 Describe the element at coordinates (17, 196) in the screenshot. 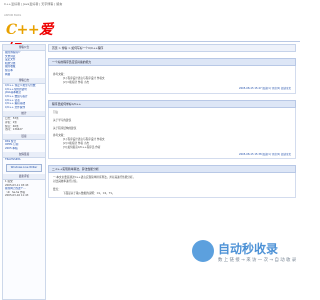

I see `comment-line: 2005-03-16 11:43` at that location.